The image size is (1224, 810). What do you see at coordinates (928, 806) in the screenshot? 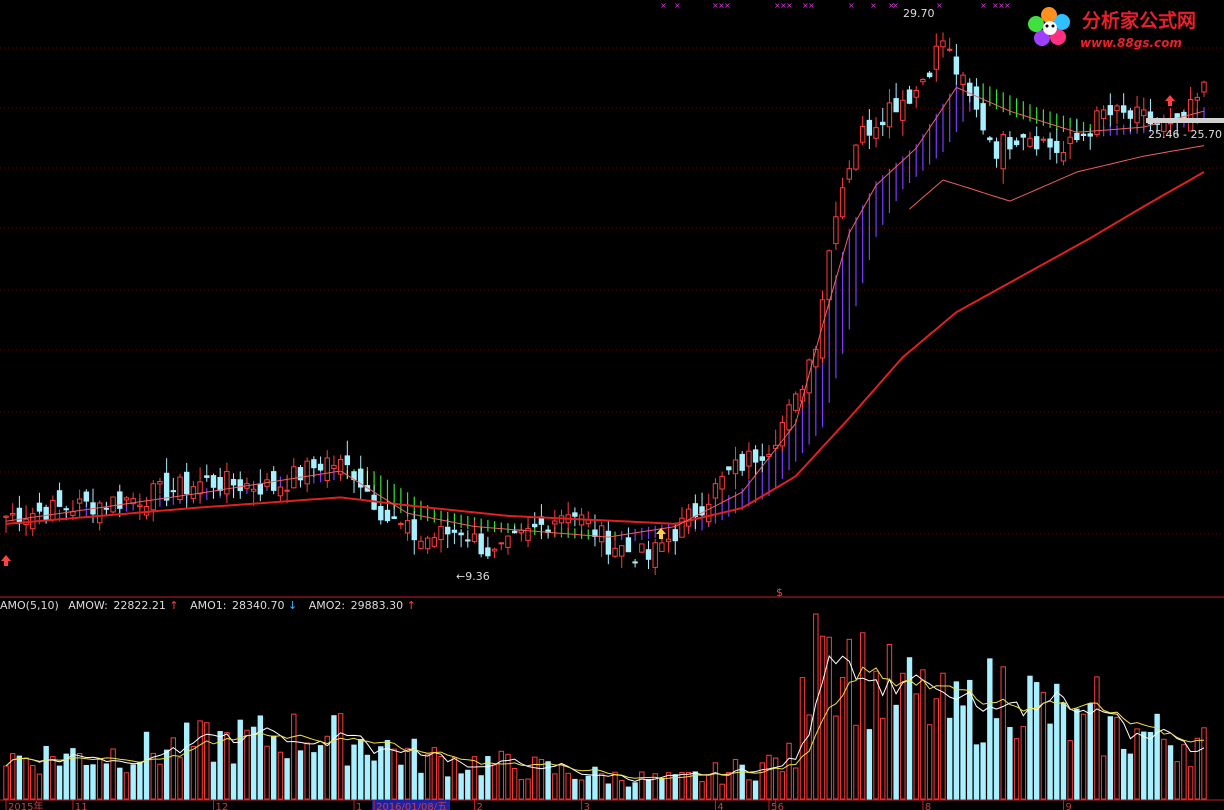
I see `time-tick-label: 8` at bounding box center [928, 806].